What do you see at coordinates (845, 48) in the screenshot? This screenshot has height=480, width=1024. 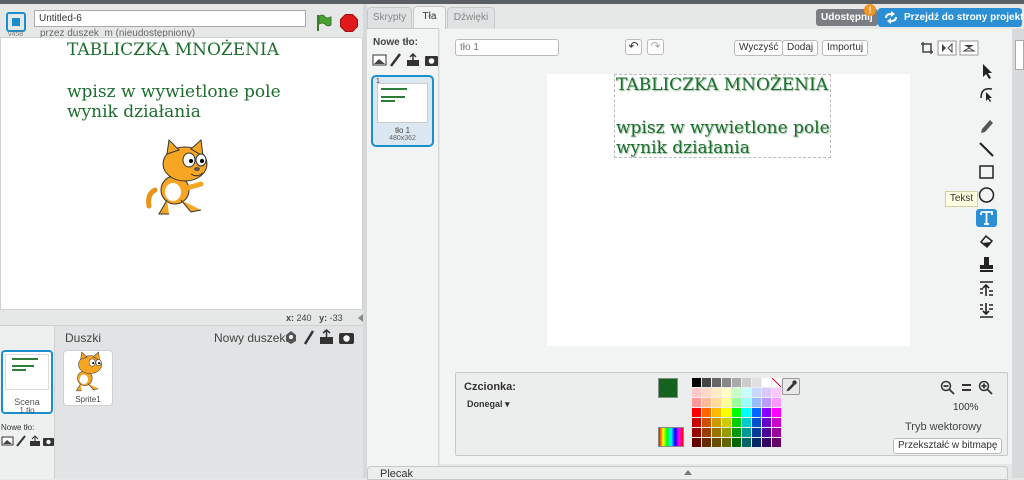 I see `import-button: Importuj` at bounding box center [845, 48].